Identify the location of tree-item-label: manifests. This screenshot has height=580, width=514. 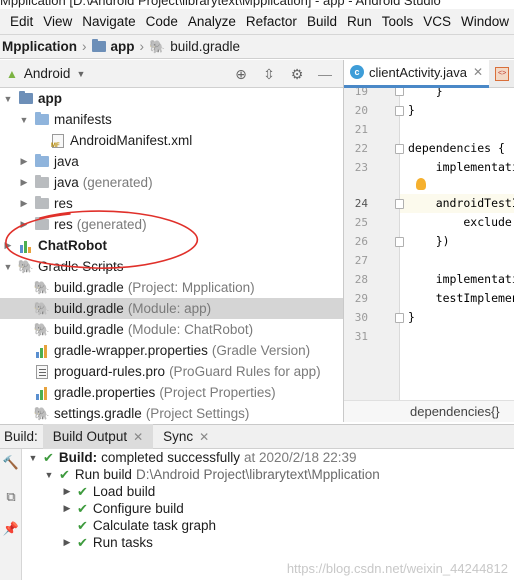
(83, 119).